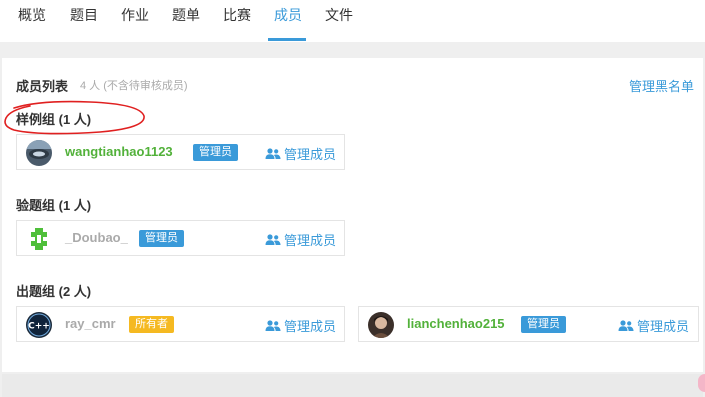 This screenshot has width=705, height=397. I want to click on group-title-setters: 出题组 (2 人), so click(54, 291).